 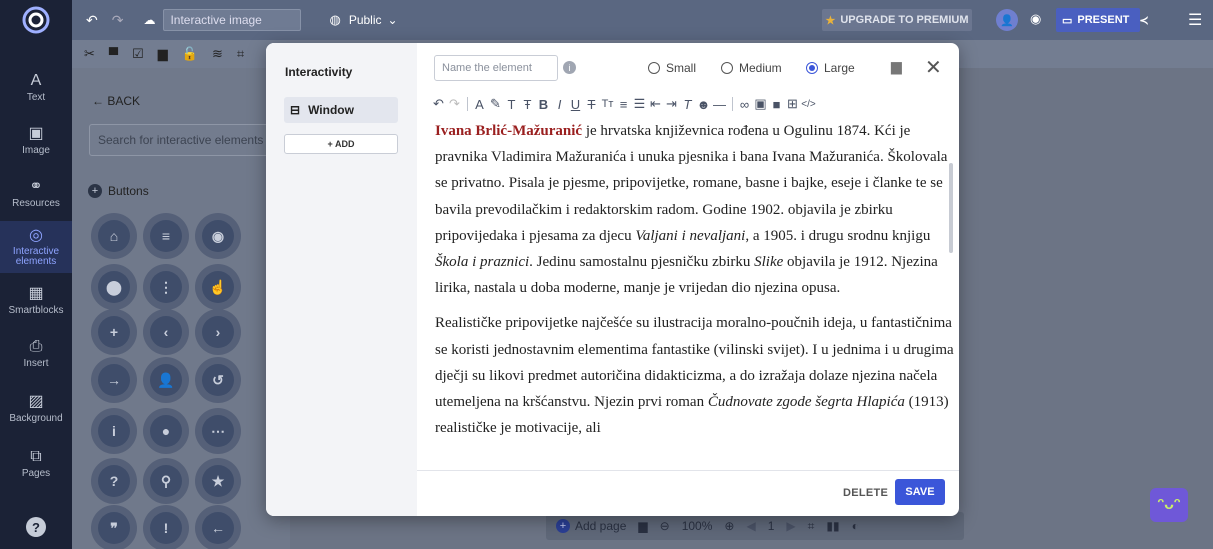 What do you see at coordinates (672, 68) in the screenshot?
I see `size-small-option: Small` at bounding box center [672, 68].